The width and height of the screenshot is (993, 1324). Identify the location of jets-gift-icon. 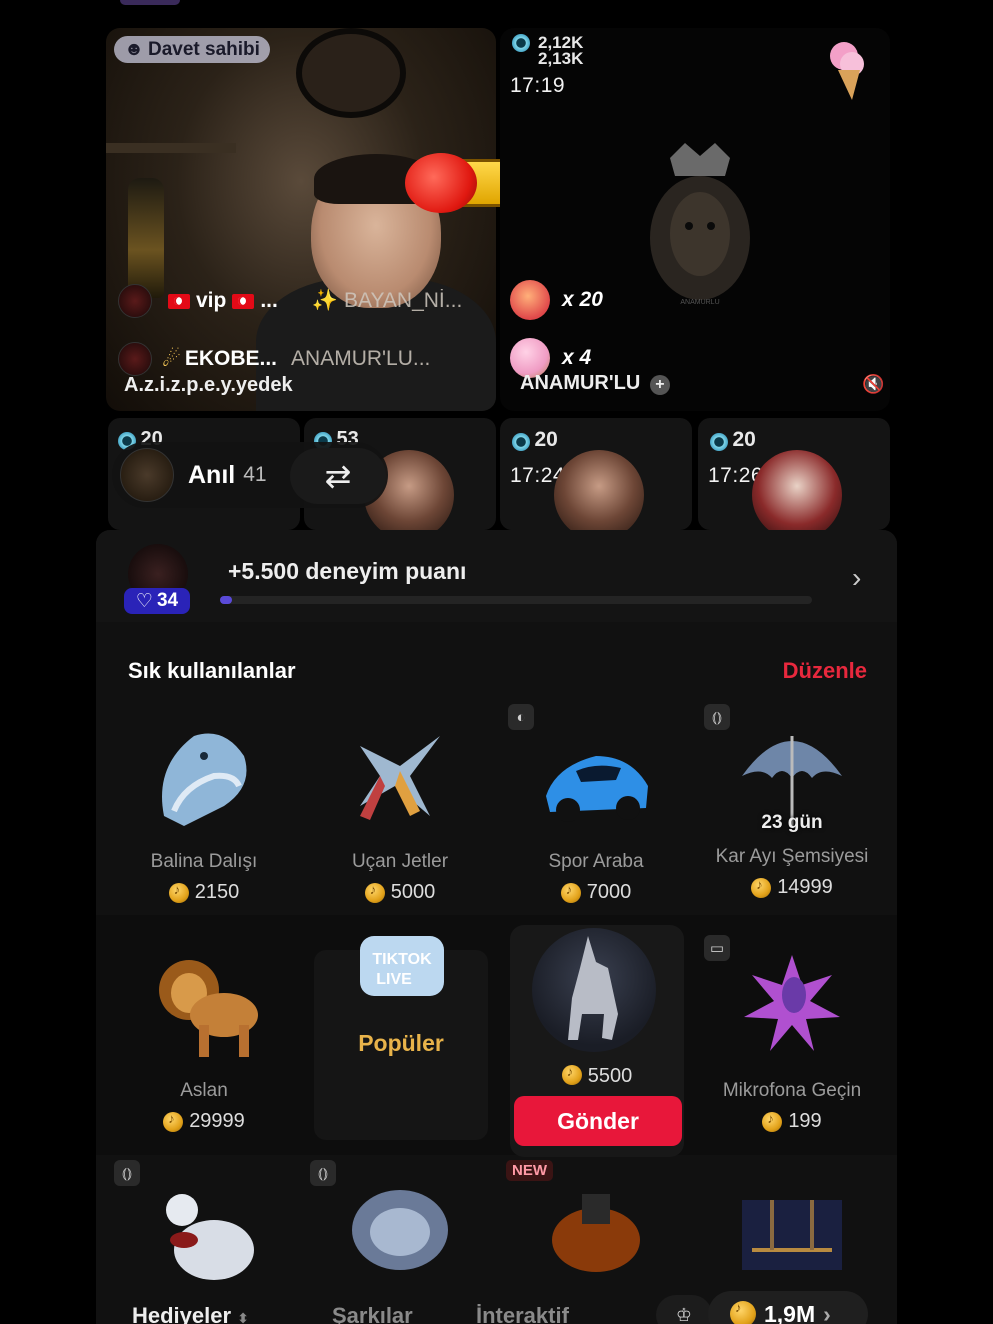
(400, 778).